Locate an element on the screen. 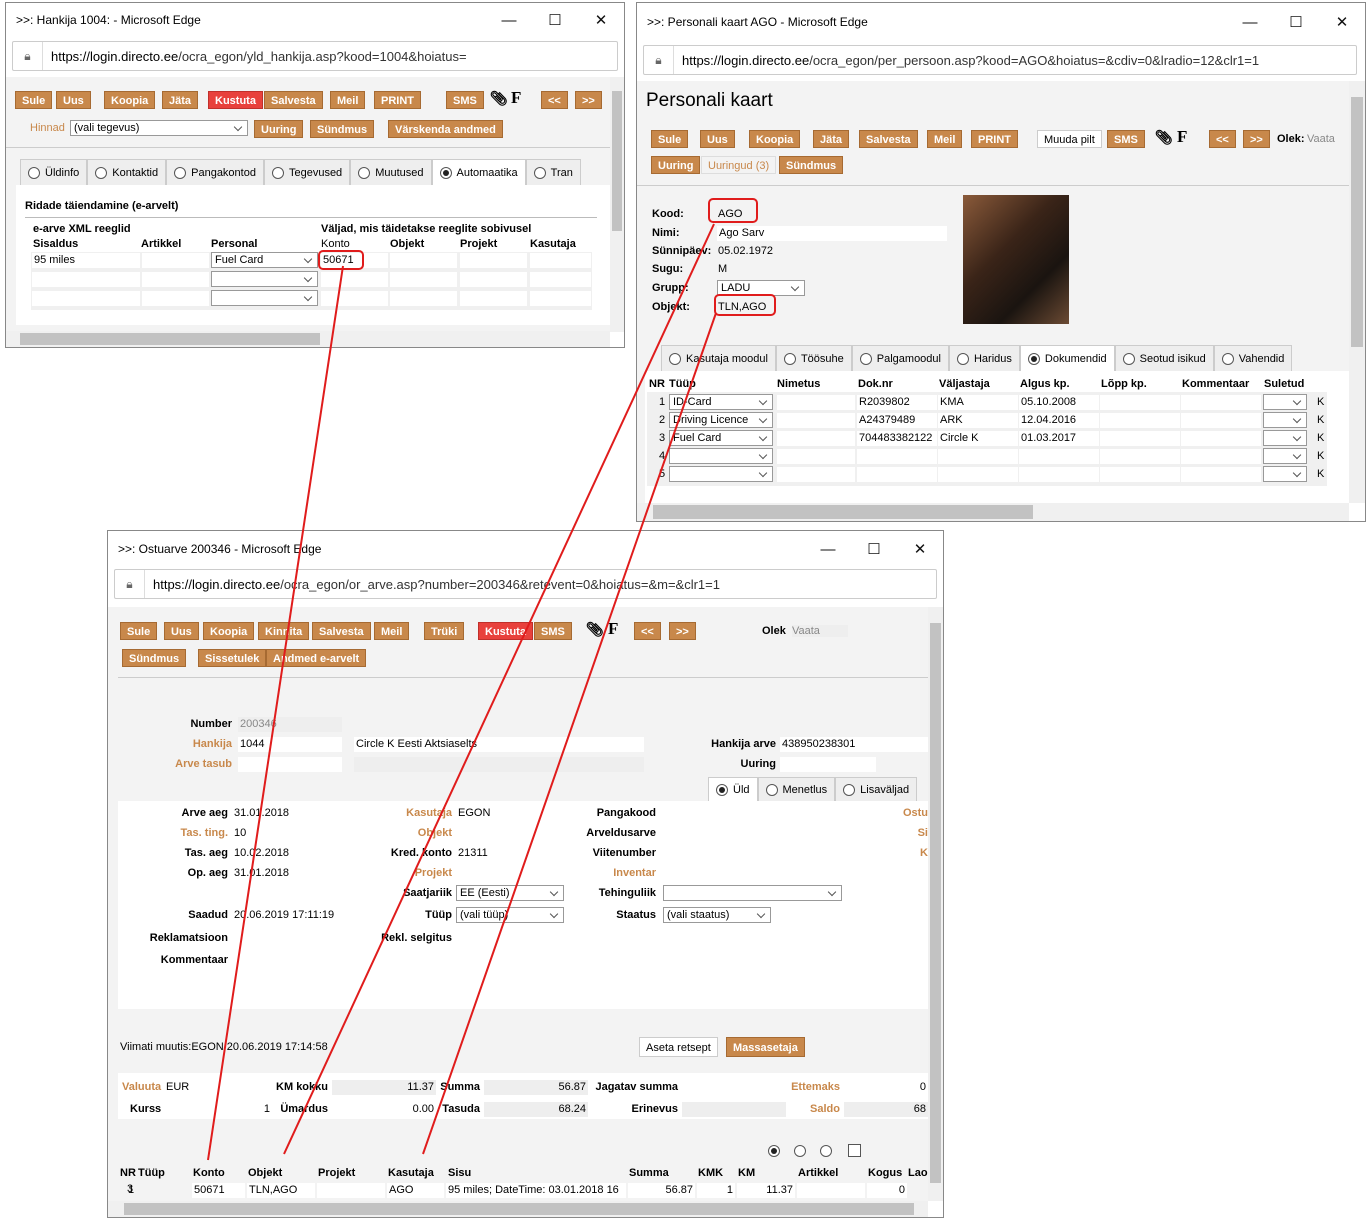 Image resolution: width=1370 pixels, height=1220 pixels. sisaldus-input: 95 miles is located at coordinates (86, 260).